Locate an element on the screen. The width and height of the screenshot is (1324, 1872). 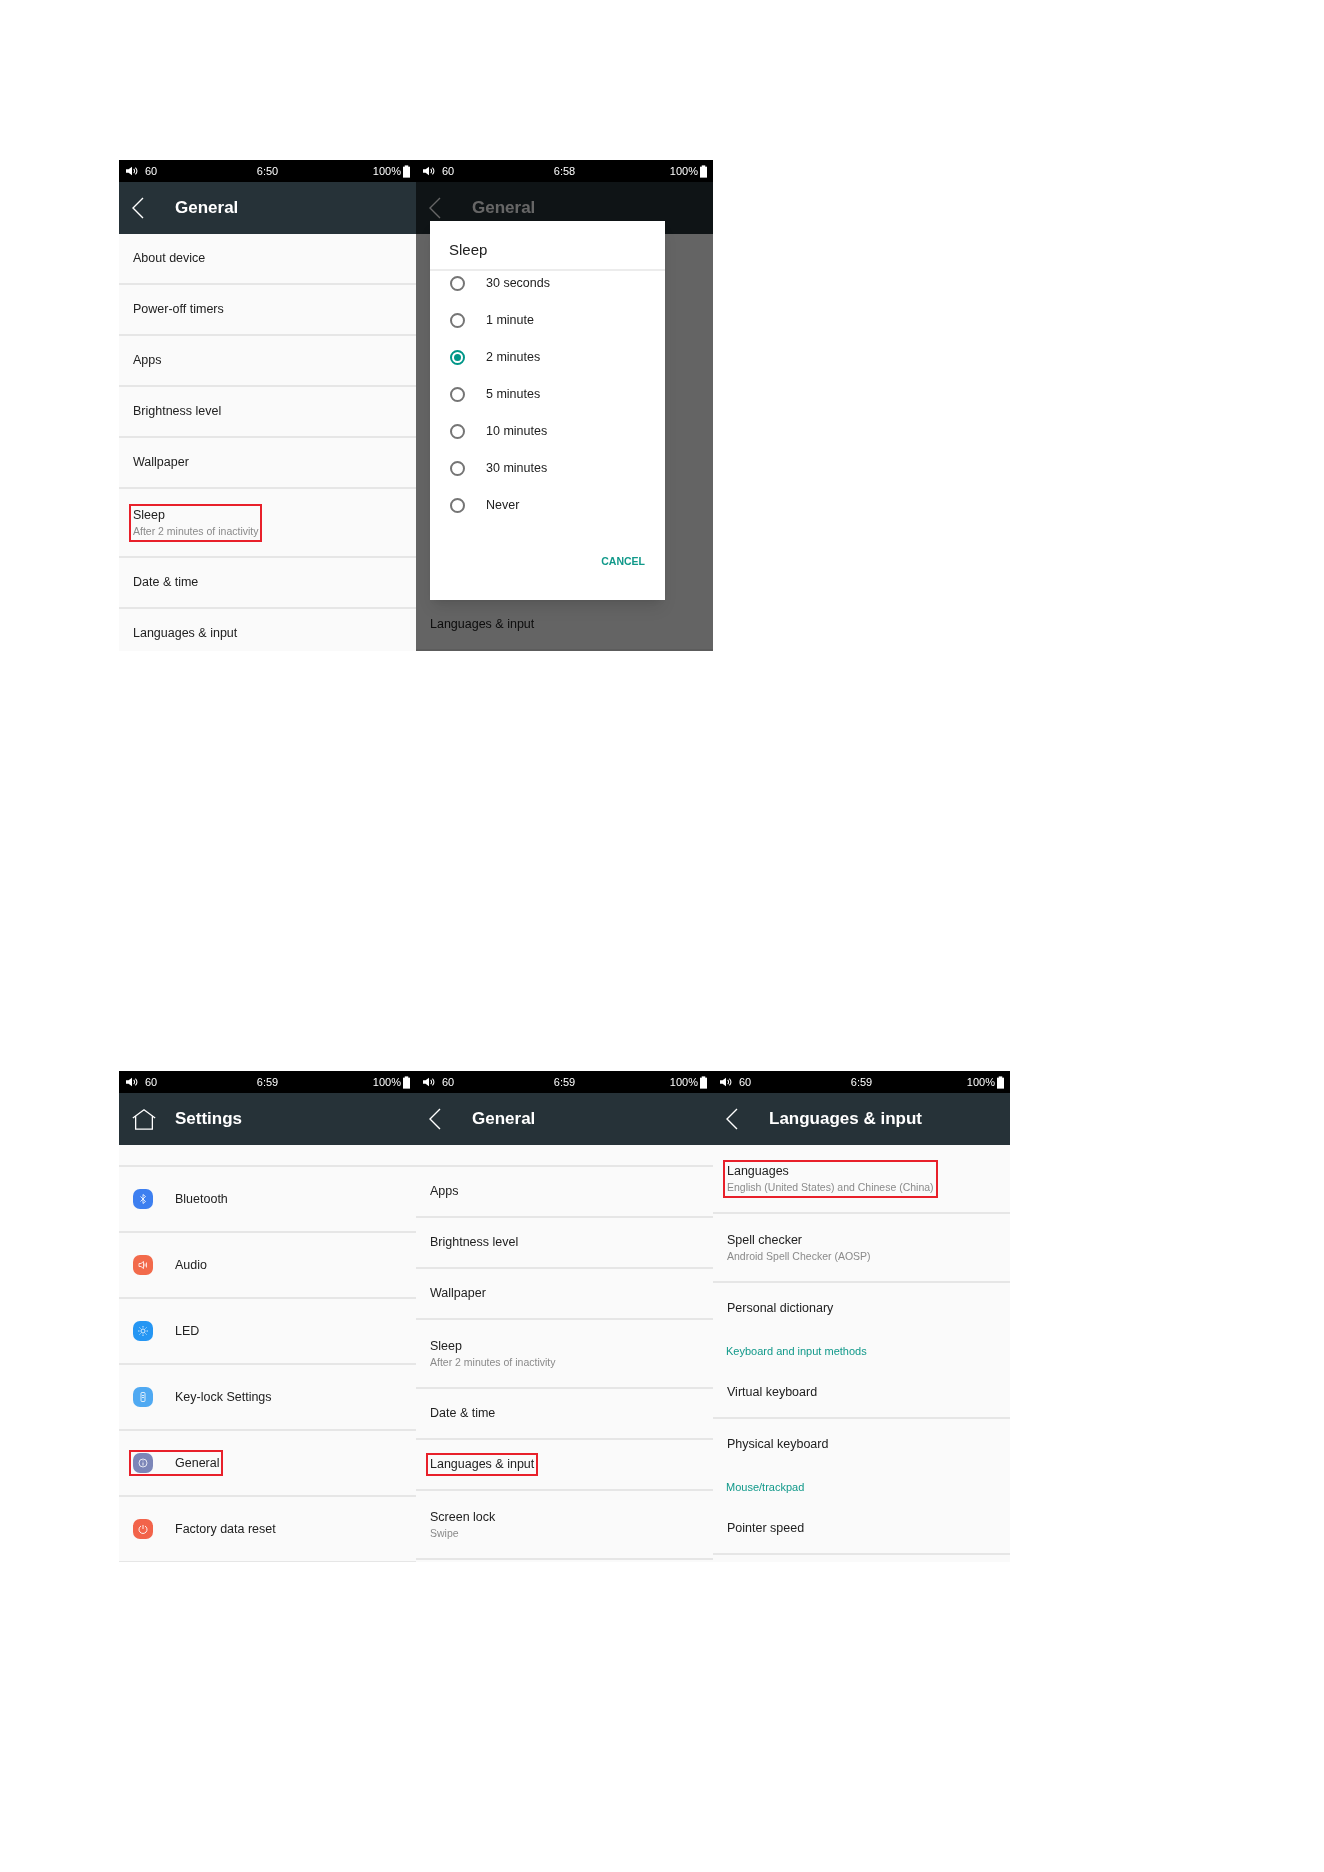
settings-item: Languages & input is located at coordinates (564, 1465).